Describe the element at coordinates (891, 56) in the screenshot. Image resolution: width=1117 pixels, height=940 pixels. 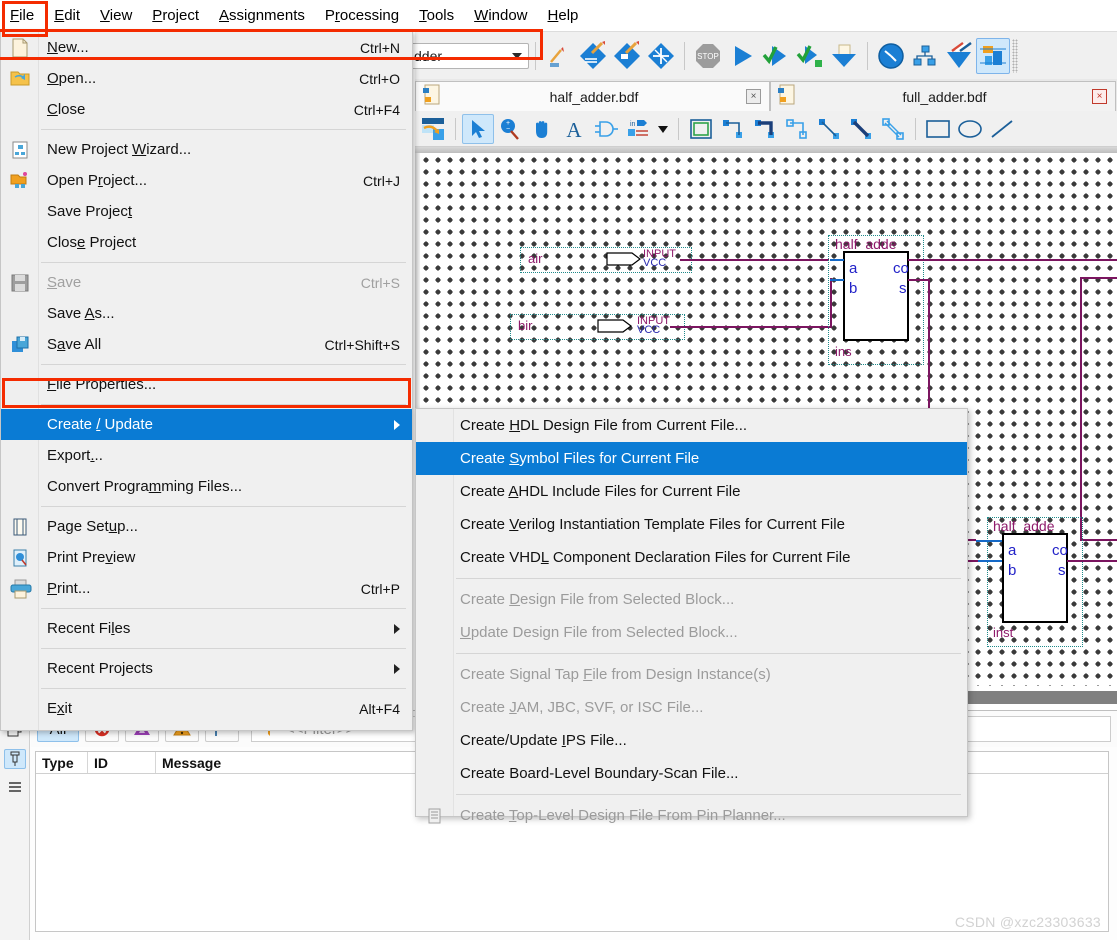
I see `timing-analyzer-icon` at that location.